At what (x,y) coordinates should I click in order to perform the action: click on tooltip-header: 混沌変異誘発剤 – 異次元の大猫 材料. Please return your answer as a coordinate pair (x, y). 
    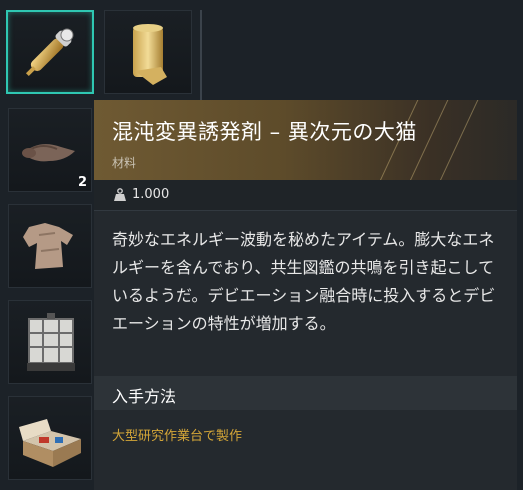
    Looking at the image, I should click on (305, 140).